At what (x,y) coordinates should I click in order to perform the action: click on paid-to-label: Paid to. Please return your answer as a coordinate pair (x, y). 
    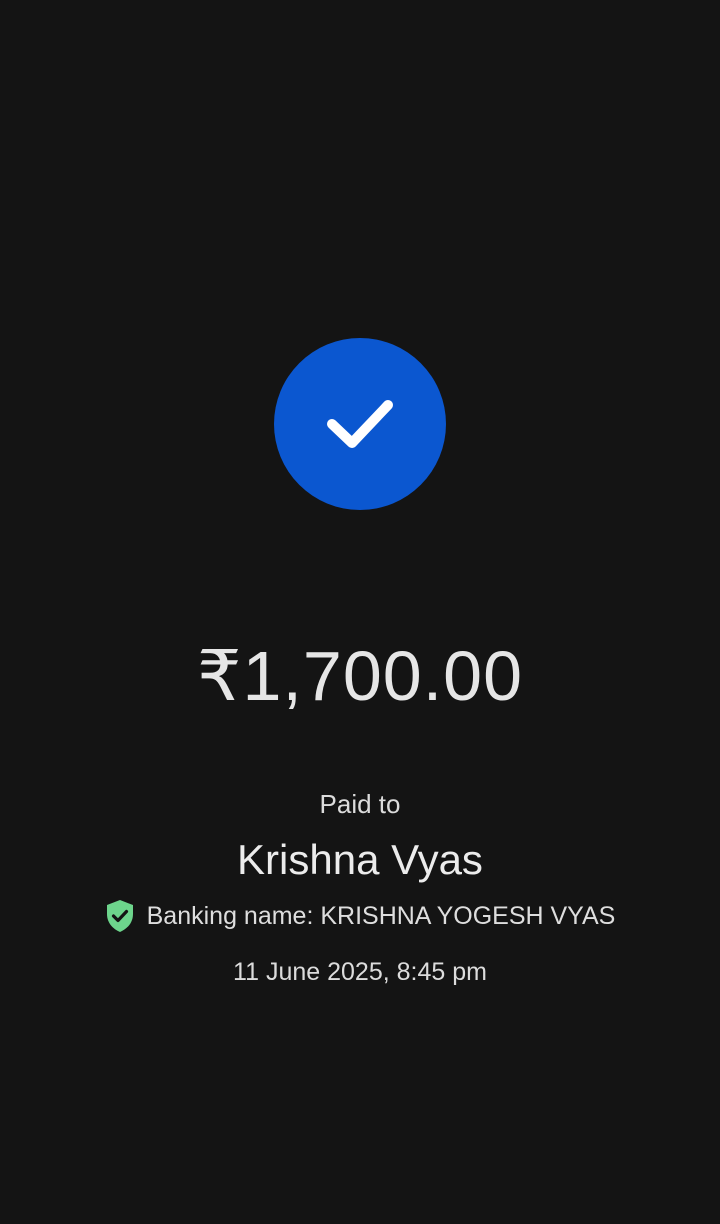
    Looking at the image, I should click on (360, 804).